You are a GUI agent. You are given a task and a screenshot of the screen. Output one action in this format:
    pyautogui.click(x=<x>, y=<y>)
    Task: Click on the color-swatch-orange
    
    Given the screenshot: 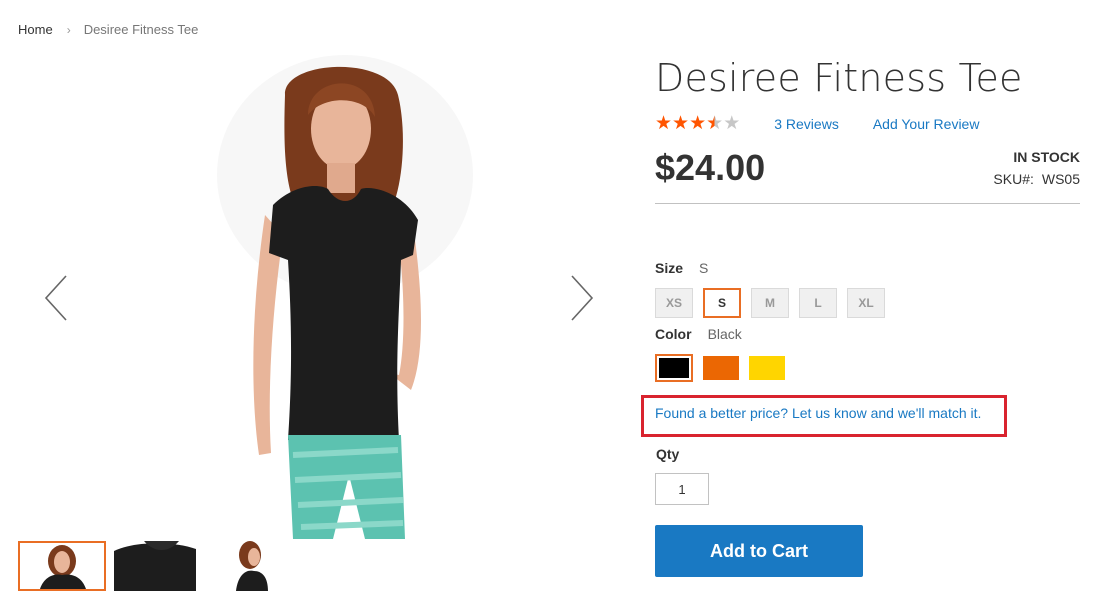 What is the action you would take?
    pyautogui.click(x=721, y=368)
    